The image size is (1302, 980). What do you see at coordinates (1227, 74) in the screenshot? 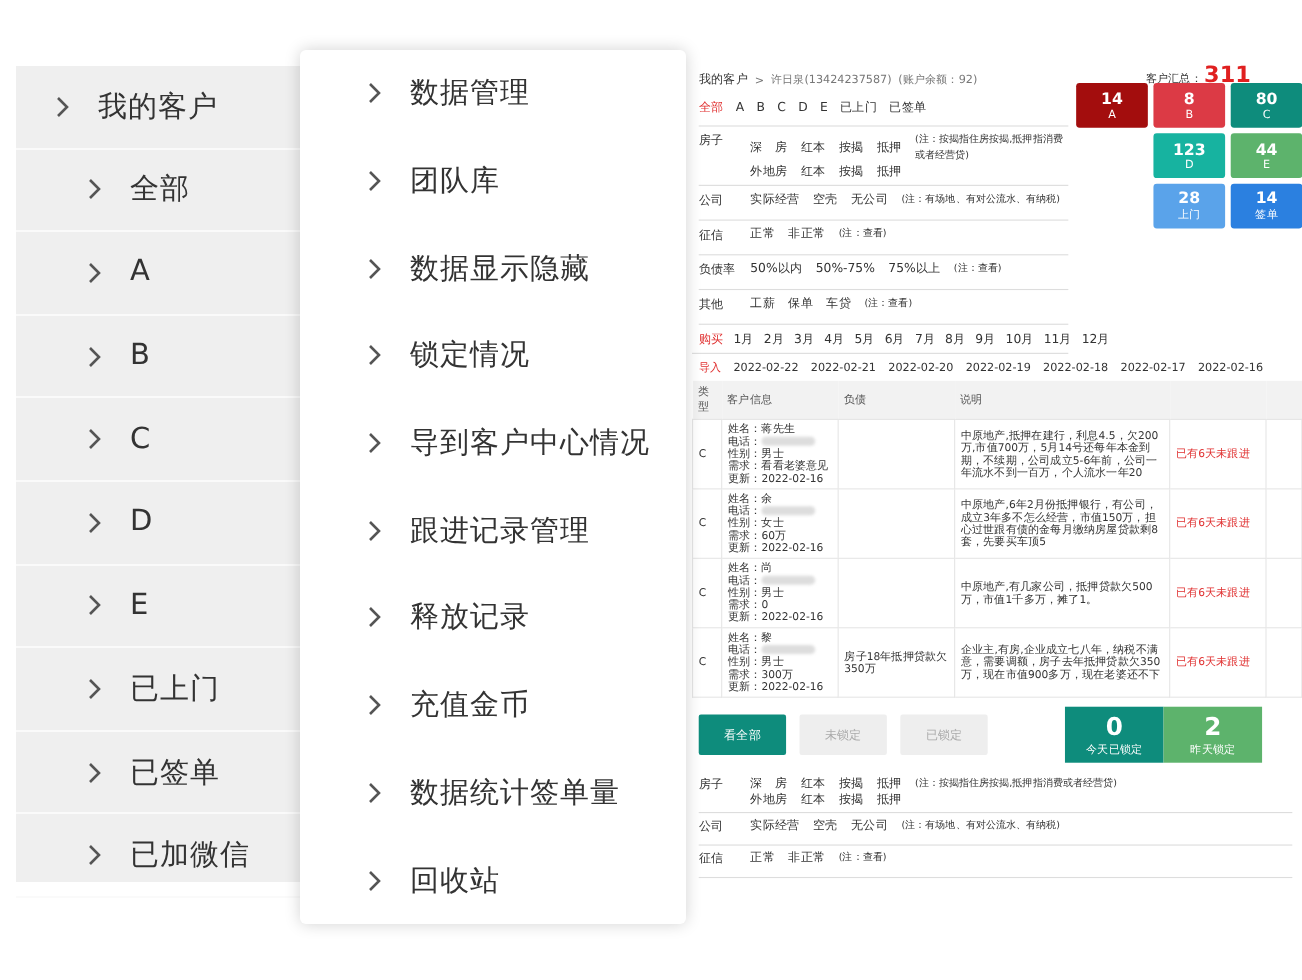
I see `total-count: 311` at bounding box center [1227, 74].